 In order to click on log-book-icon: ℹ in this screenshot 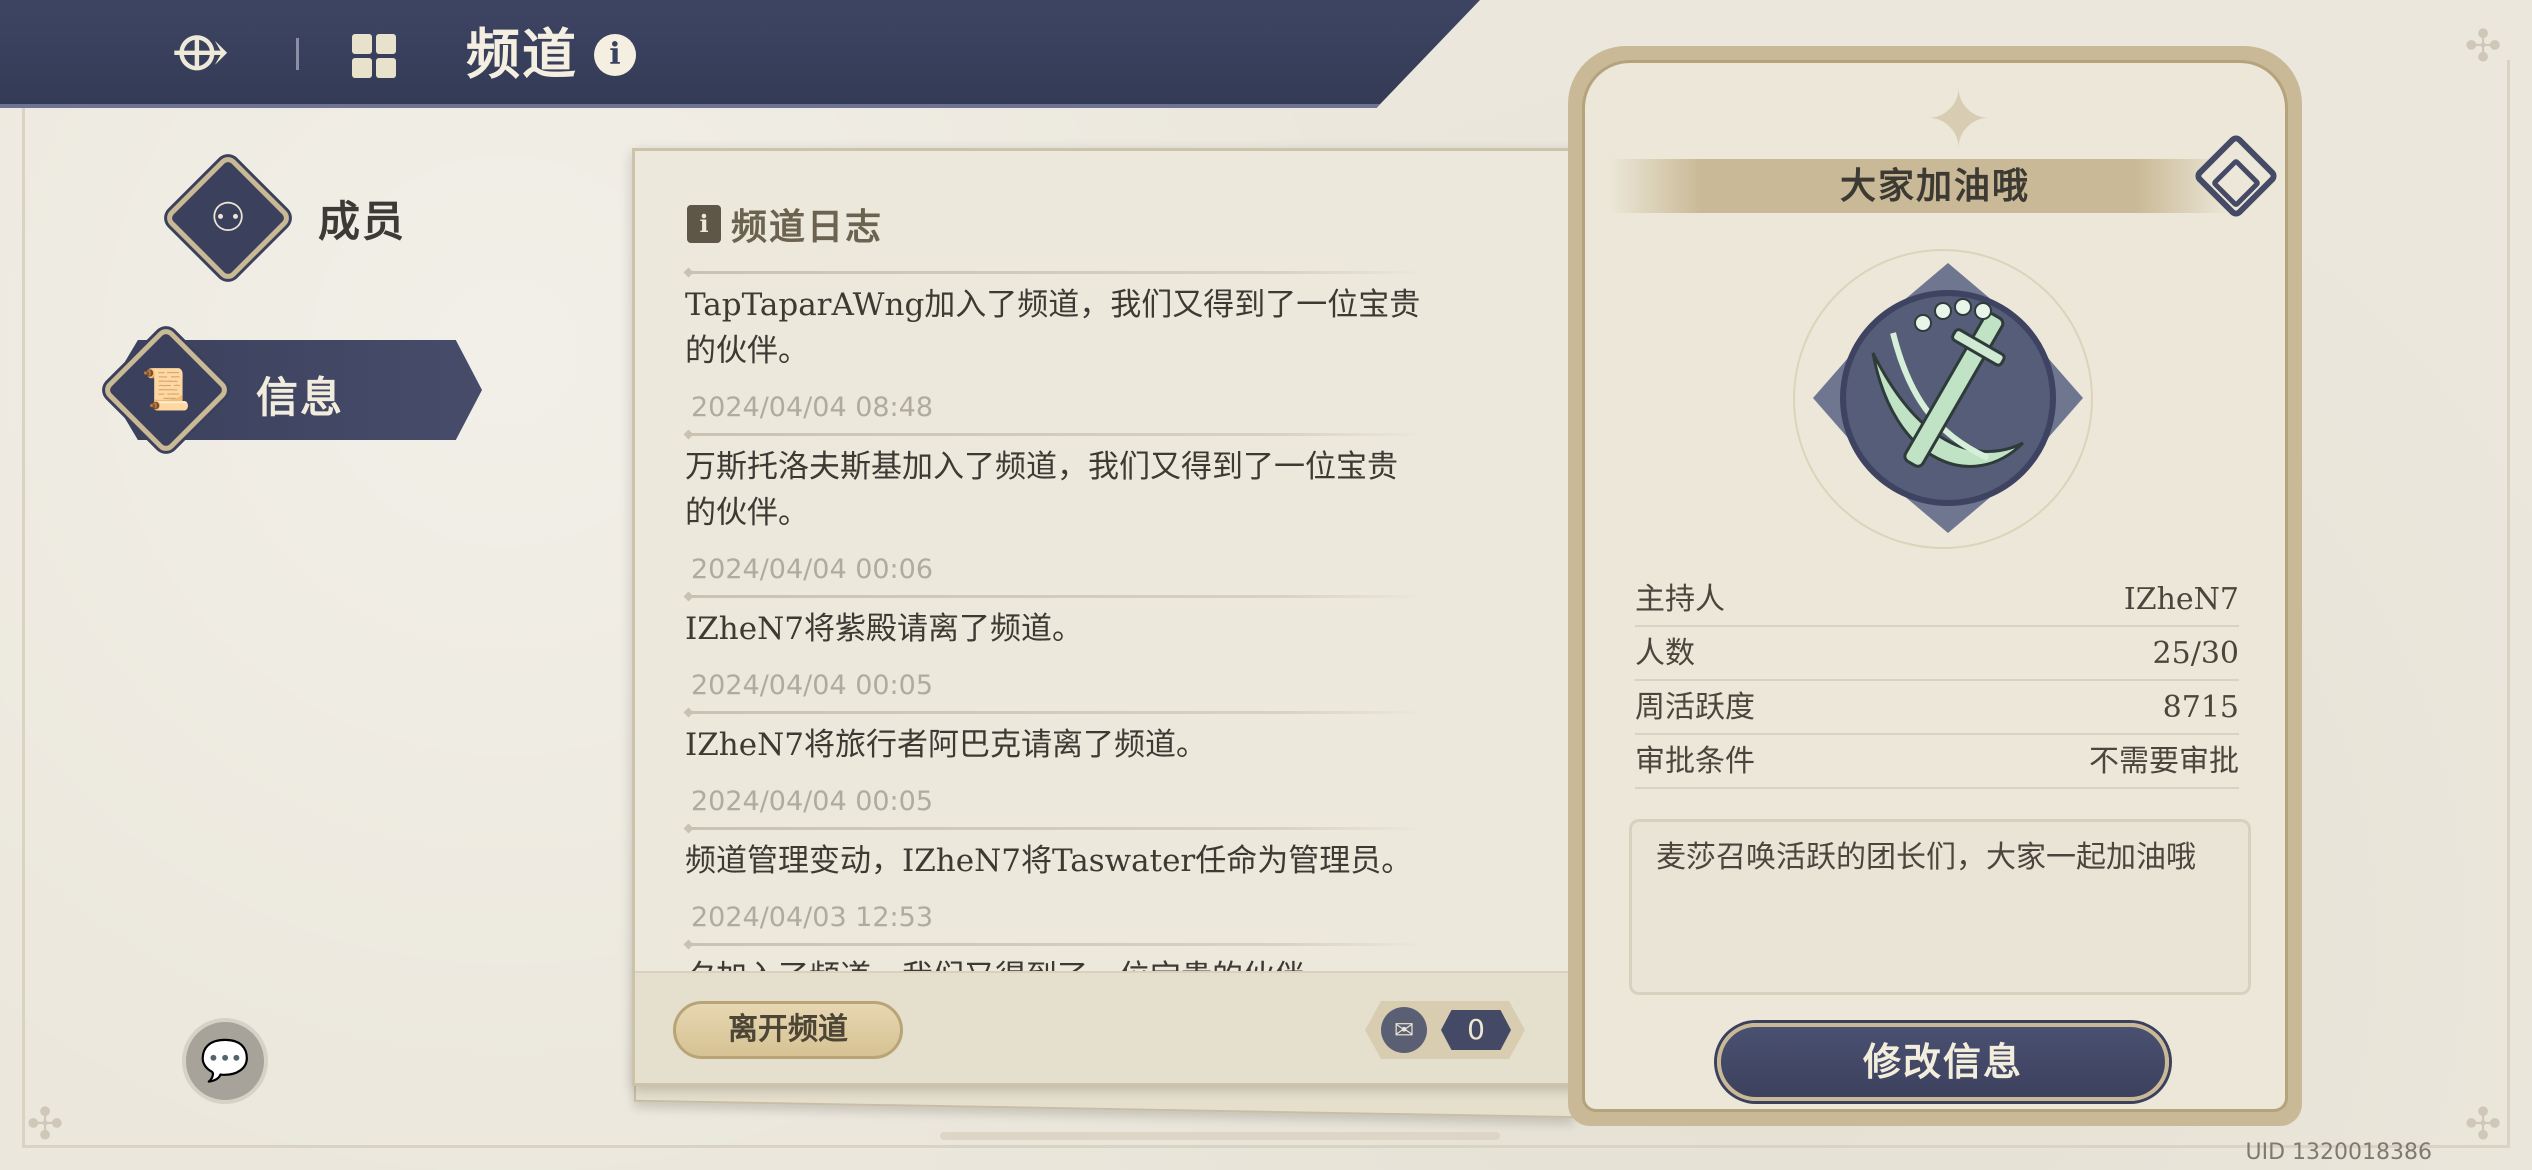, I will do `click(704, 224)`.